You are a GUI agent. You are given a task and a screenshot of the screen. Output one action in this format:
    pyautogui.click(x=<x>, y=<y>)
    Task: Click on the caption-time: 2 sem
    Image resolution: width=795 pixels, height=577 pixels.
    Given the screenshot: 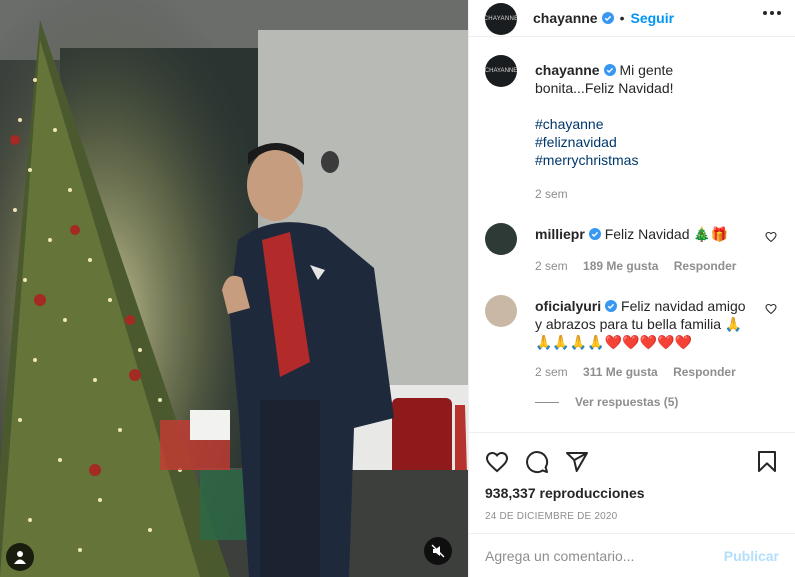 What is the action you would take?
    pyautogui.click(x=551, y=194)
    